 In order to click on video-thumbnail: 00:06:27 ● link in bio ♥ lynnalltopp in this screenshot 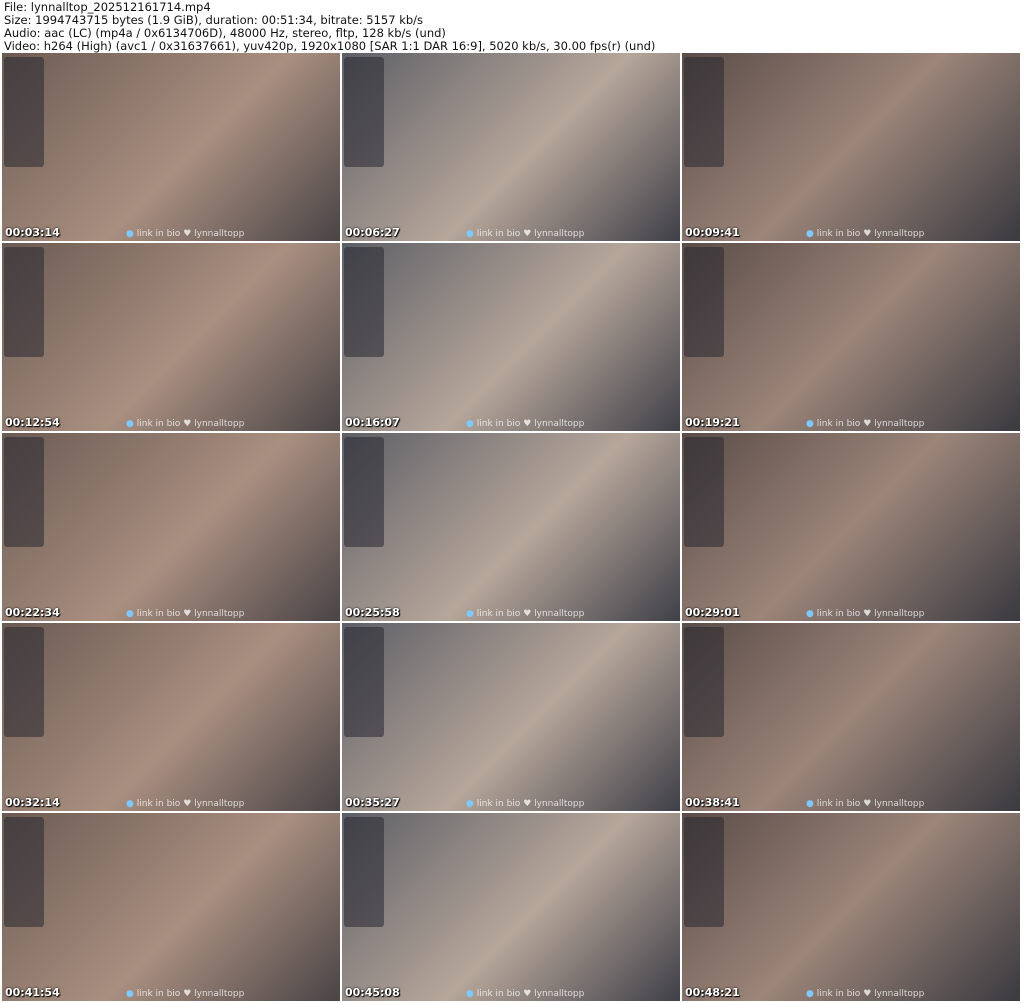, I will do `click(511, 147)`.